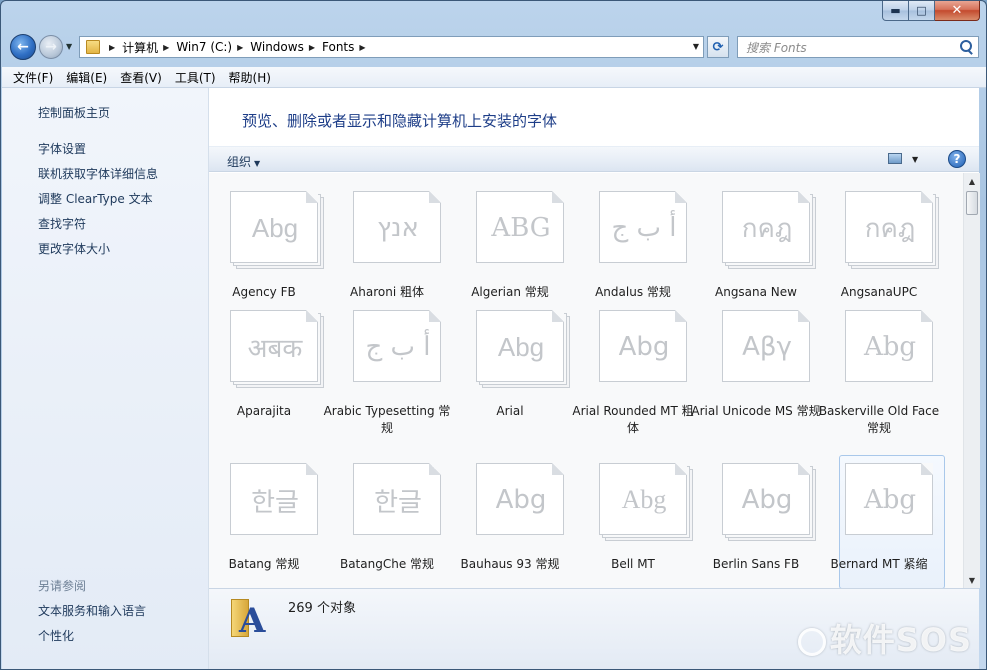 The height and width of the screenshot is (670, 987). I want to click on menu-edit: 编辑(E), so click(86, 77).